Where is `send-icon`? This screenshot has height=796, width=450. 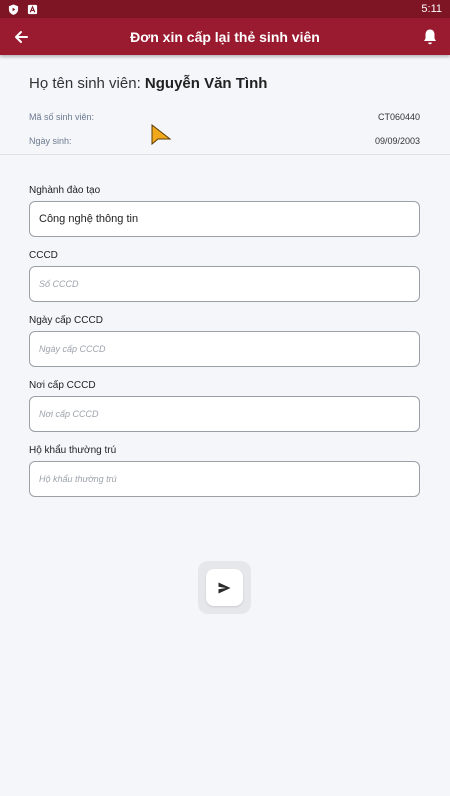
send-icon is located at coordinates (224, 587).